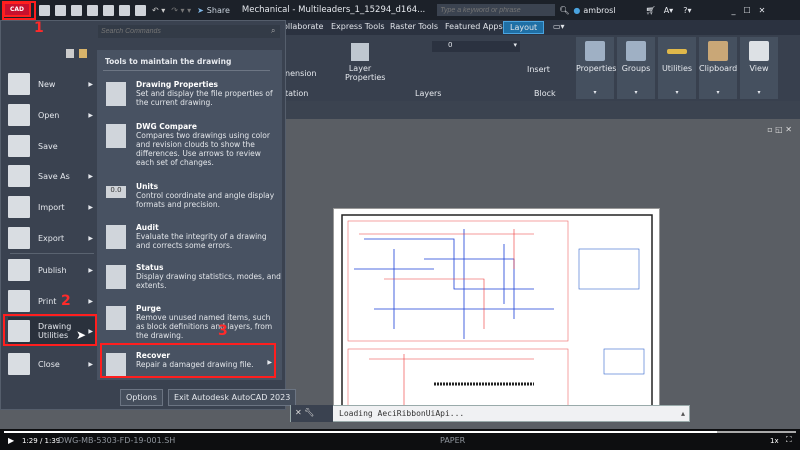  I want to click on menu-label: Open, so click(49, 115).